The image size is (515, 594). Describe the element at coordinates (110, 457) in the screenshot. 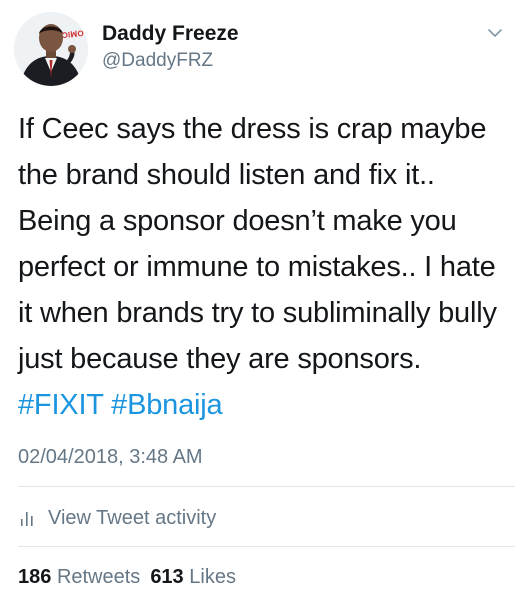

I see `tweet-timestamp: 02/04/2018, 3:48 AM` at that location.